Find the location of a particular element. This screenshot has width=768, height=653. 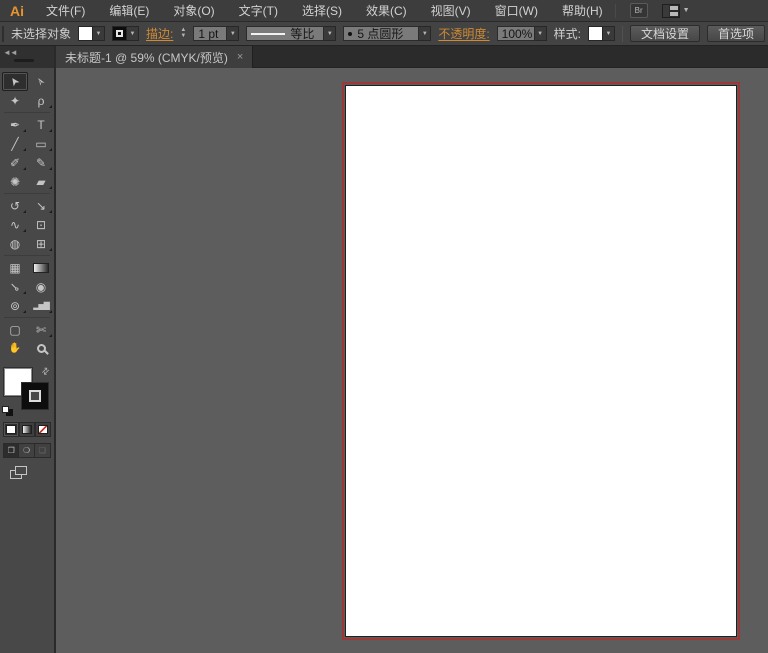

stroke-width-widget: 1 pt ▼ is located at coordinates (216, 33).